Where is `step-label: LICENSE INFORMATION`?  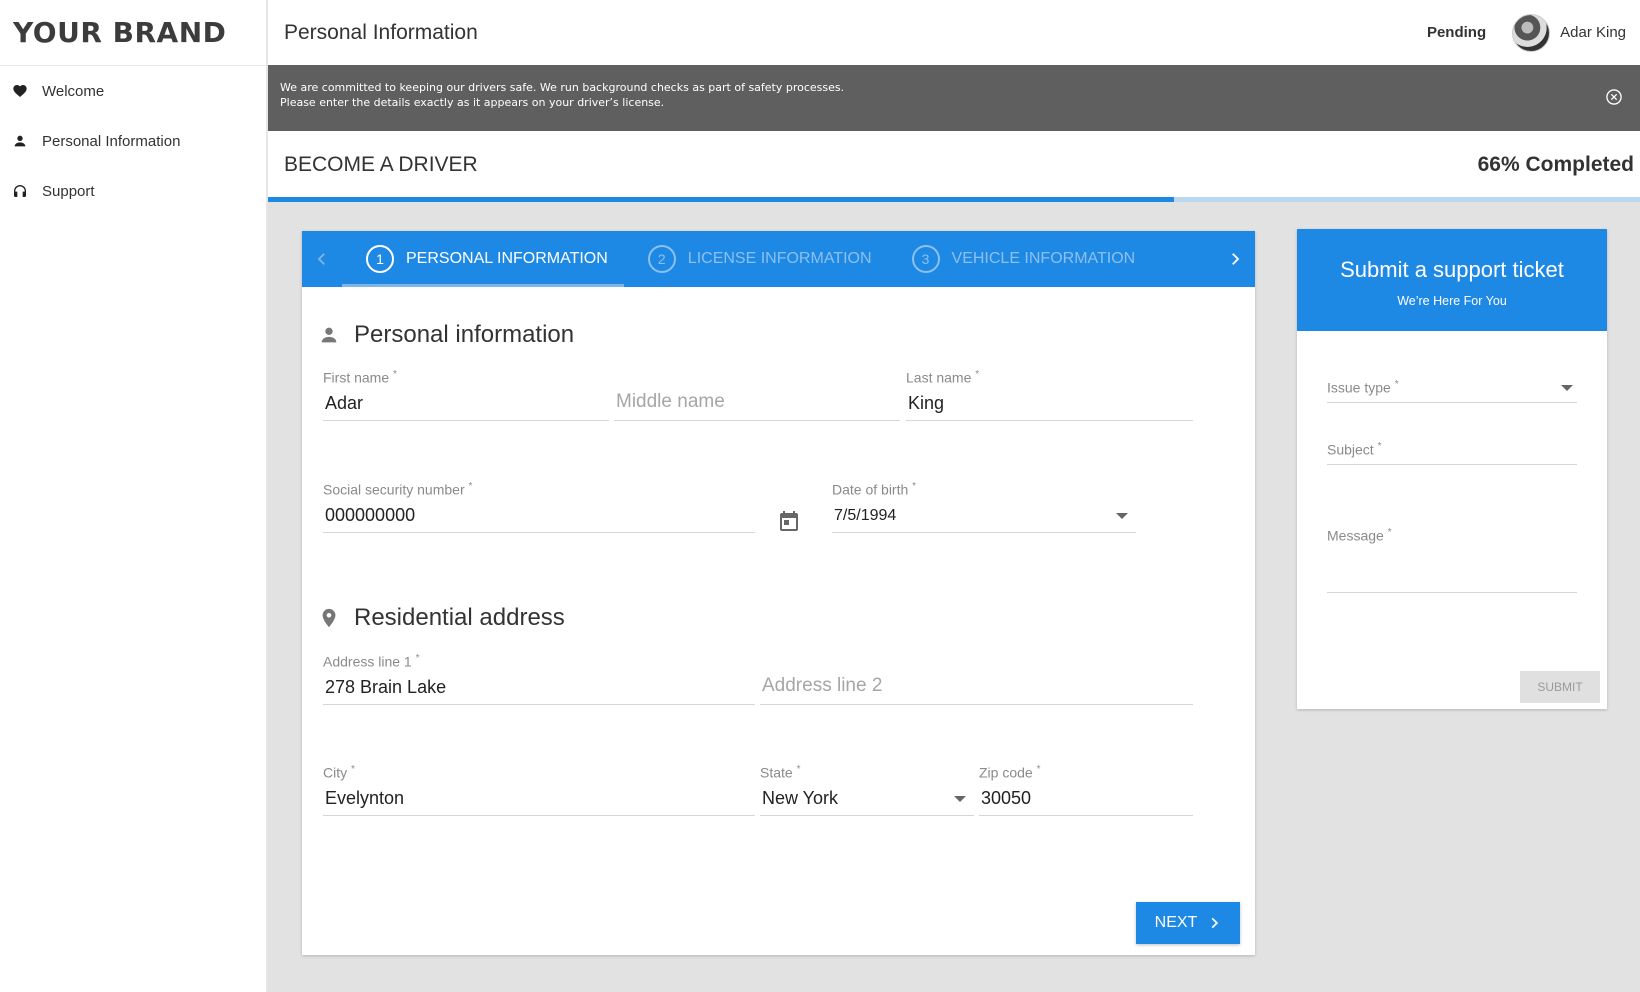 step-label: LICENSE INFORMATION is located at coordinates (779, 258).